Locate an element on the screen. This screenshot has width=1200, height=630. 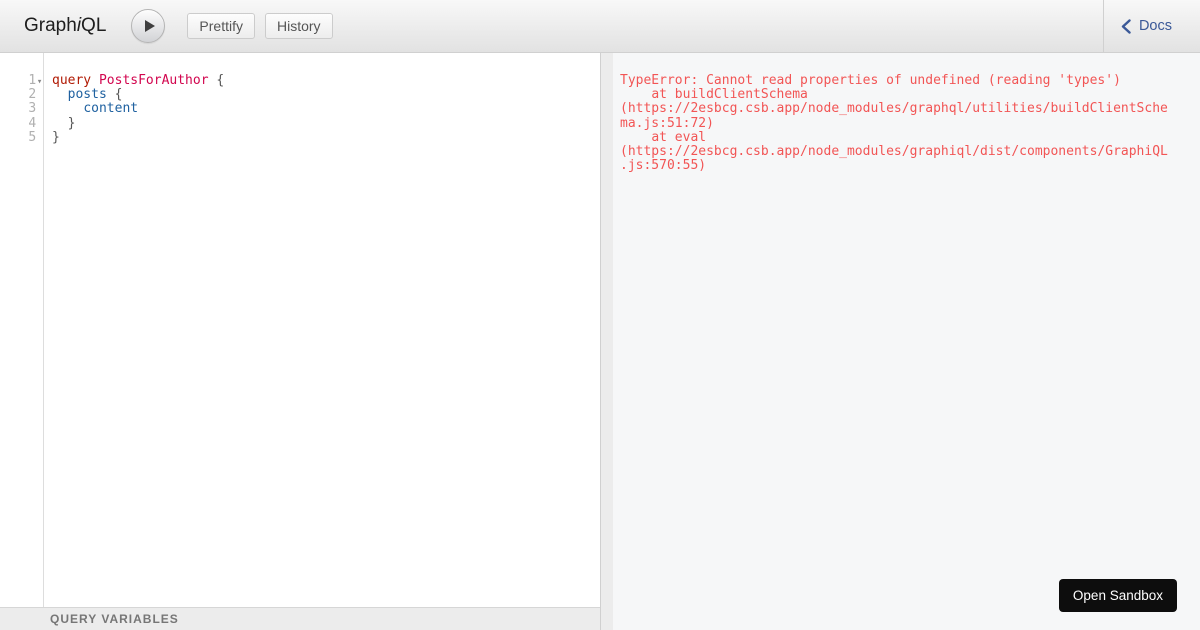
line-number: 4 is located at coordinates (32, 123).